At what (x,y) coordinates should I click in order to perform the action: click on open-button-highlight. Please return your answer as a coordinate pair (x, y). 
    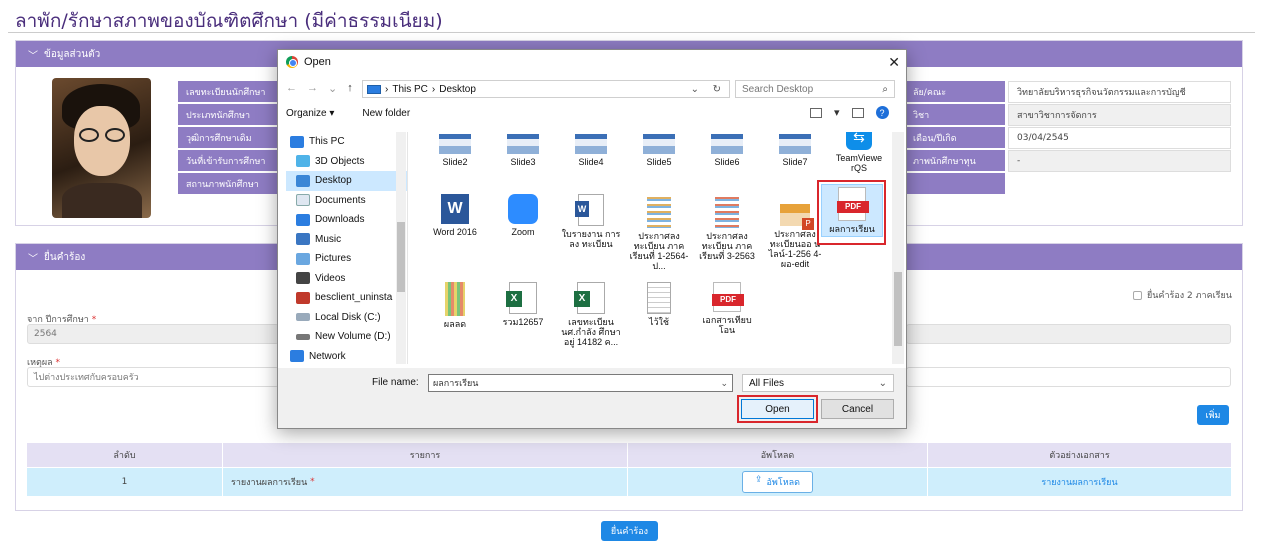
    Looking at the image, I should click on (777, 409).